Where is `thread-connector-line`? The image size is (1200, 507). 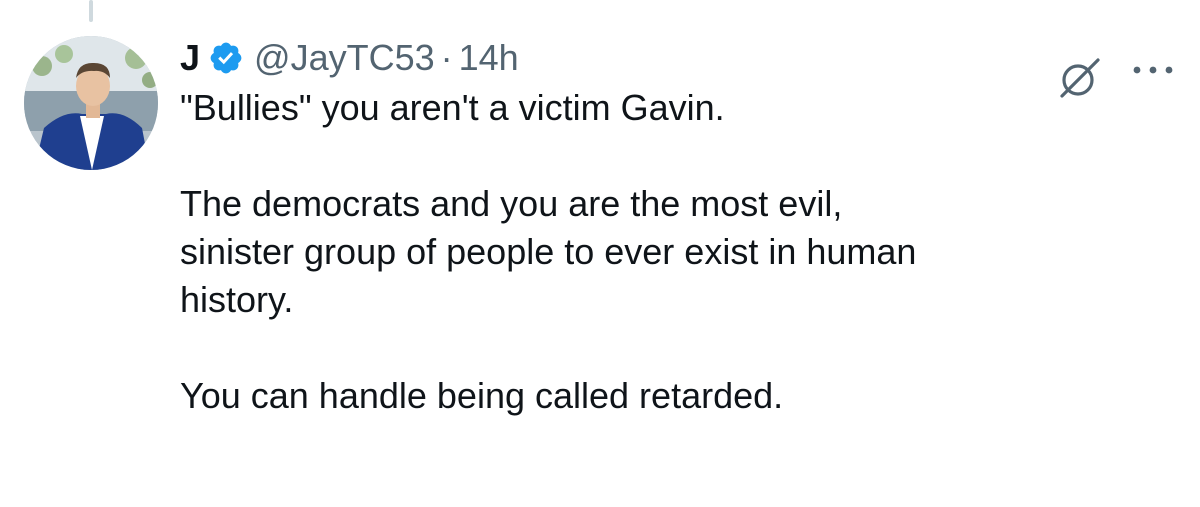 thread-connector-line is located at coordinates (91, 11).